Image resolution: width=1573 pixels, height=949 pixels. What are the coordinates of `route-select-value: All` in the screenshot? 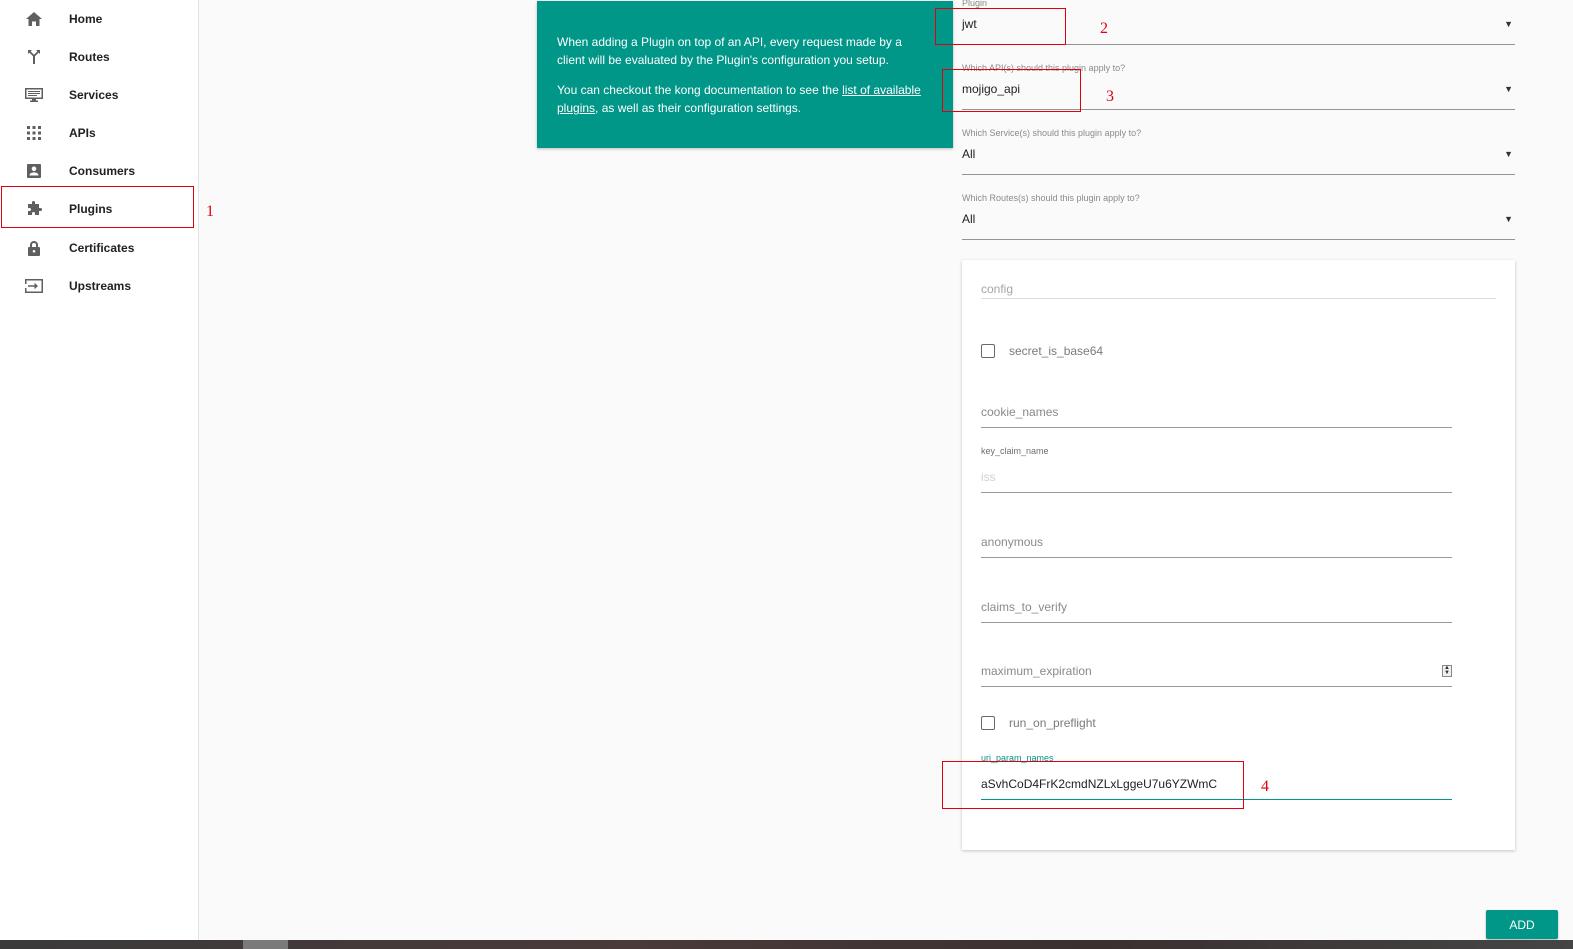 It's located at (969, 219).